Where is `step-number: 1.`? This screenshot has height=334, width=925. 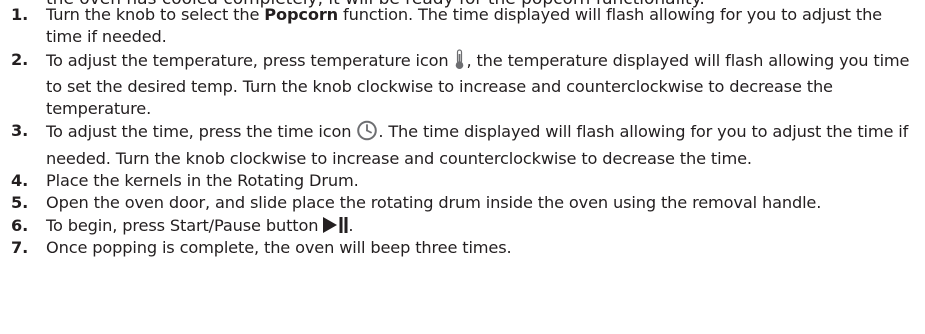
step-number: 1. is located at coordinates (20, 14).